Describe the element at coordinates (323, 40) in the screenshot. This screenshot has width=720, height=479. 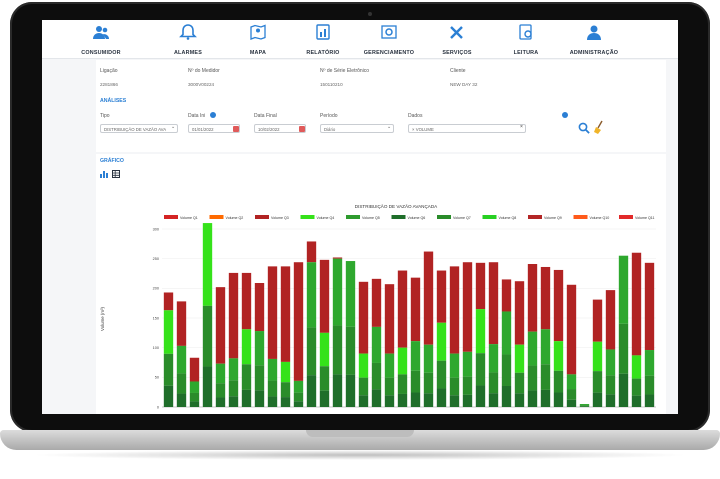
I see `nav-relatorio: RELATÓRIO` at that location.